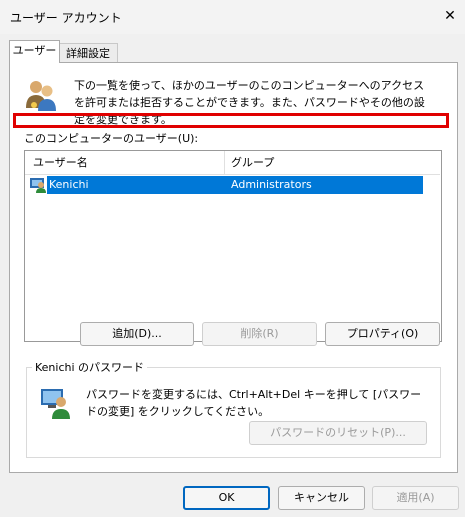  I want to click on tab-users: ユーザー, so click(34, 51).